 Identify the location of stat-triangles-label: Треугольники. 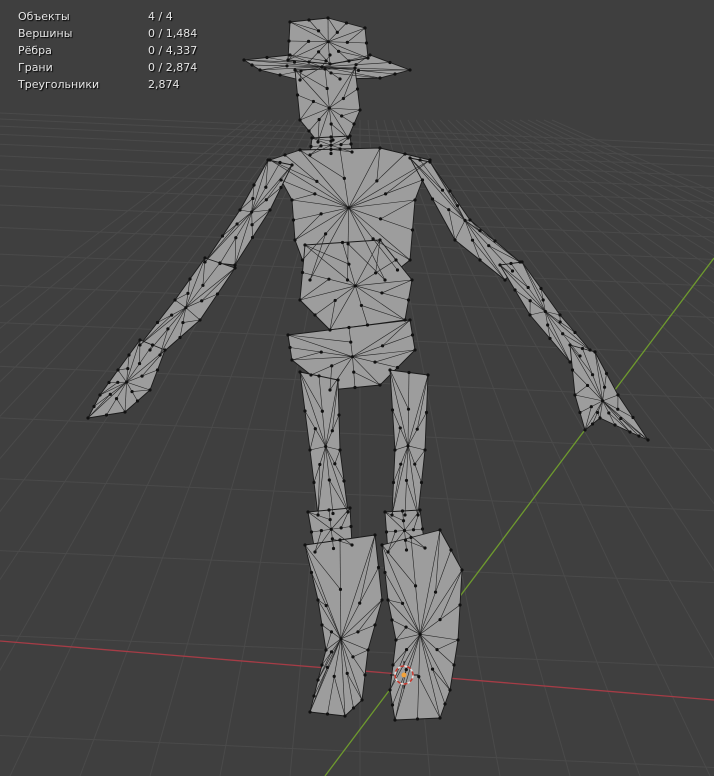
(59, 84).